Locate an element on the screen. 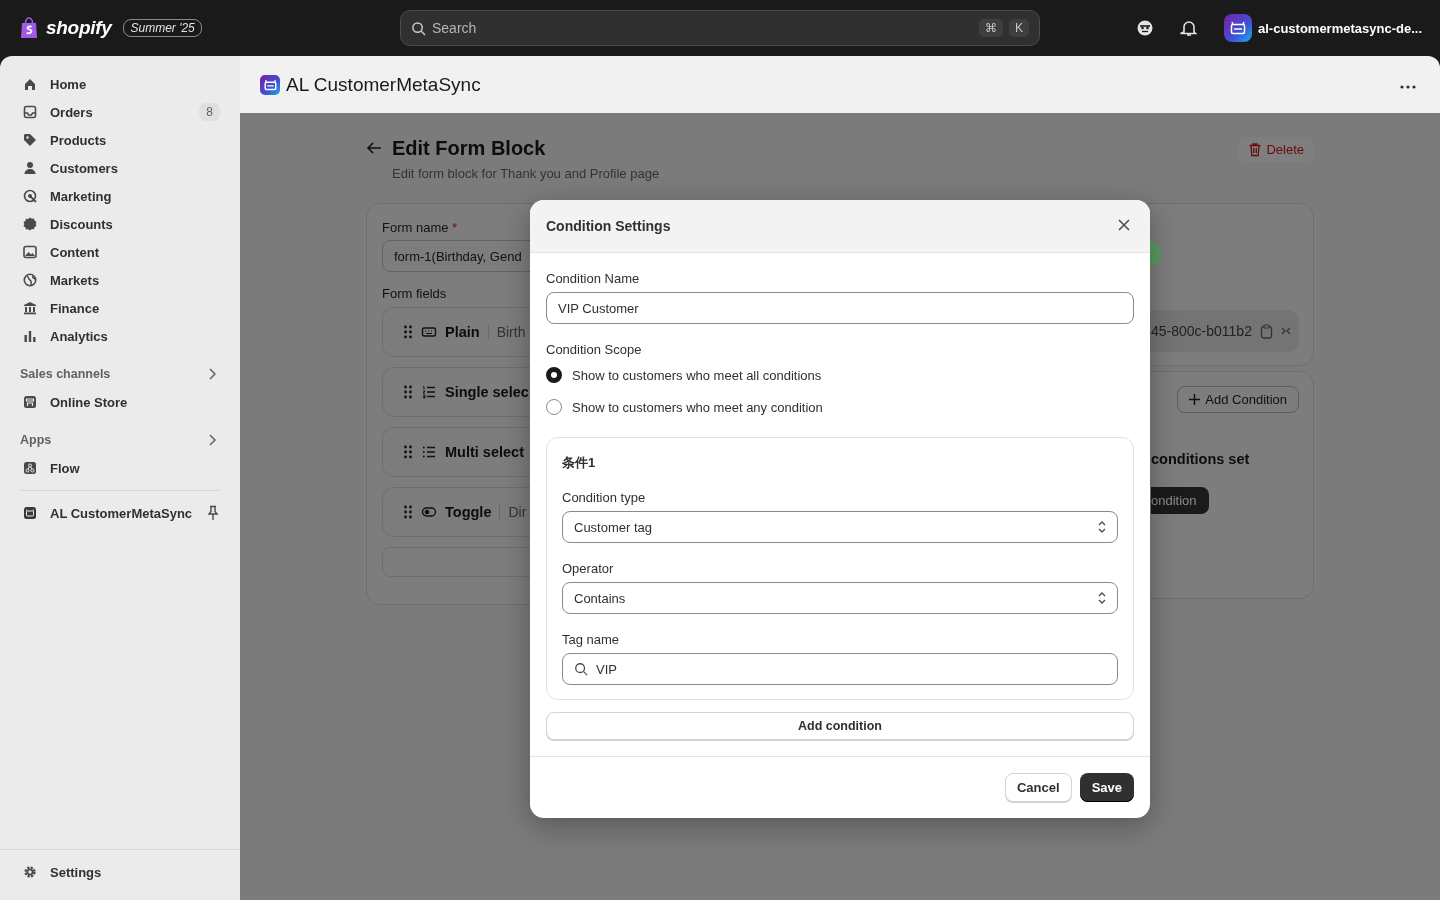 The height and width of the screenshot is (900, 1440). field-label: Condition Name is located at coordinates (593, 278).